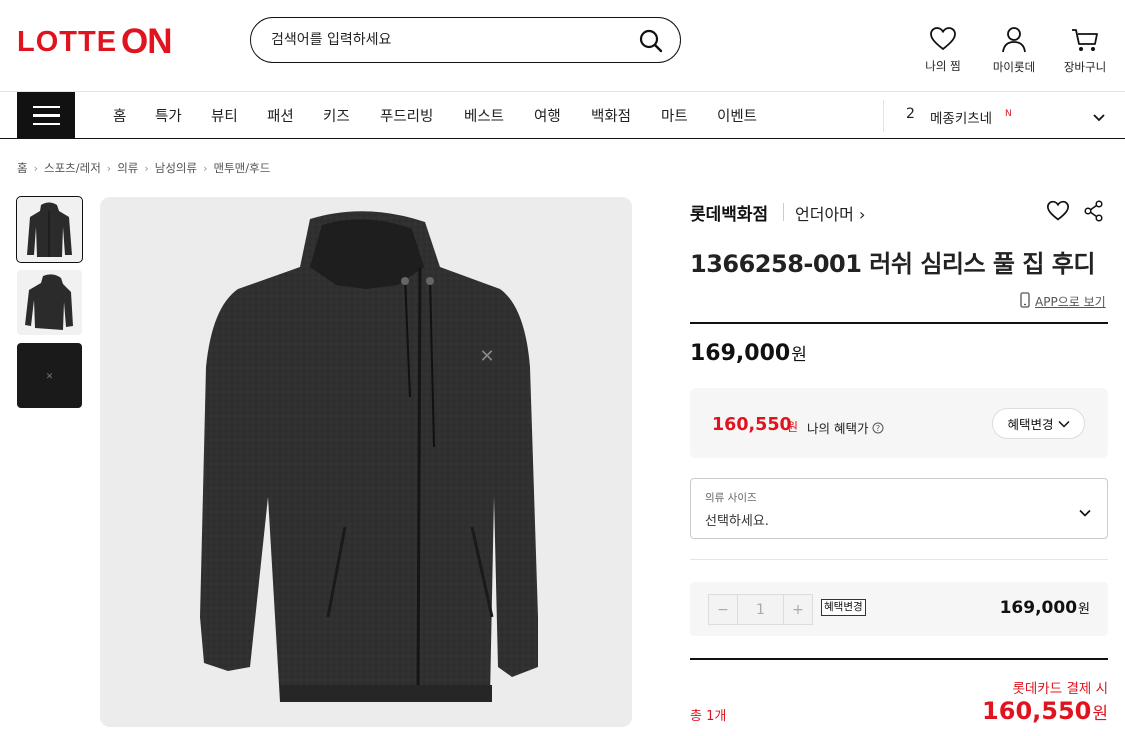 The image size is (1125, 736). Describe the element at coordinates (1027, 301) in the screenshot. I see `mobile-phone-icon` at that location.